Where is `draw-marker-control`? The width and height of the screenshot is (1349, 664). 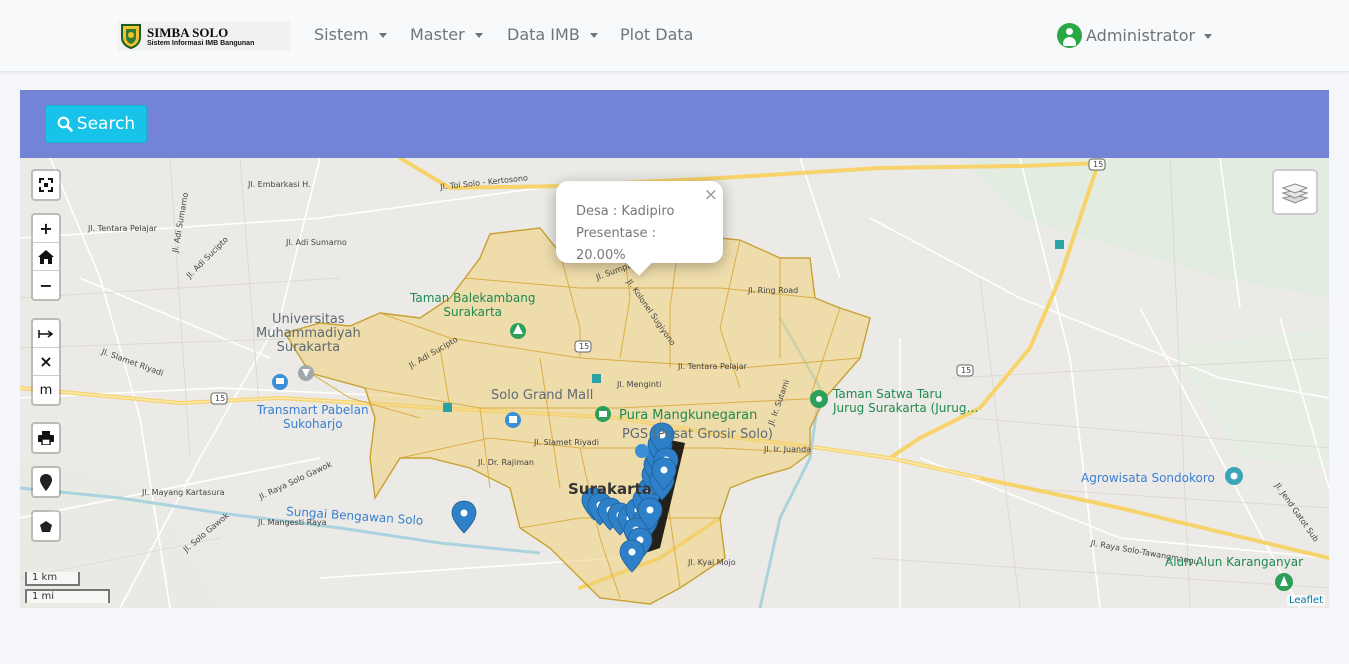 draw-marker-control is located at coordinates (46, 482).